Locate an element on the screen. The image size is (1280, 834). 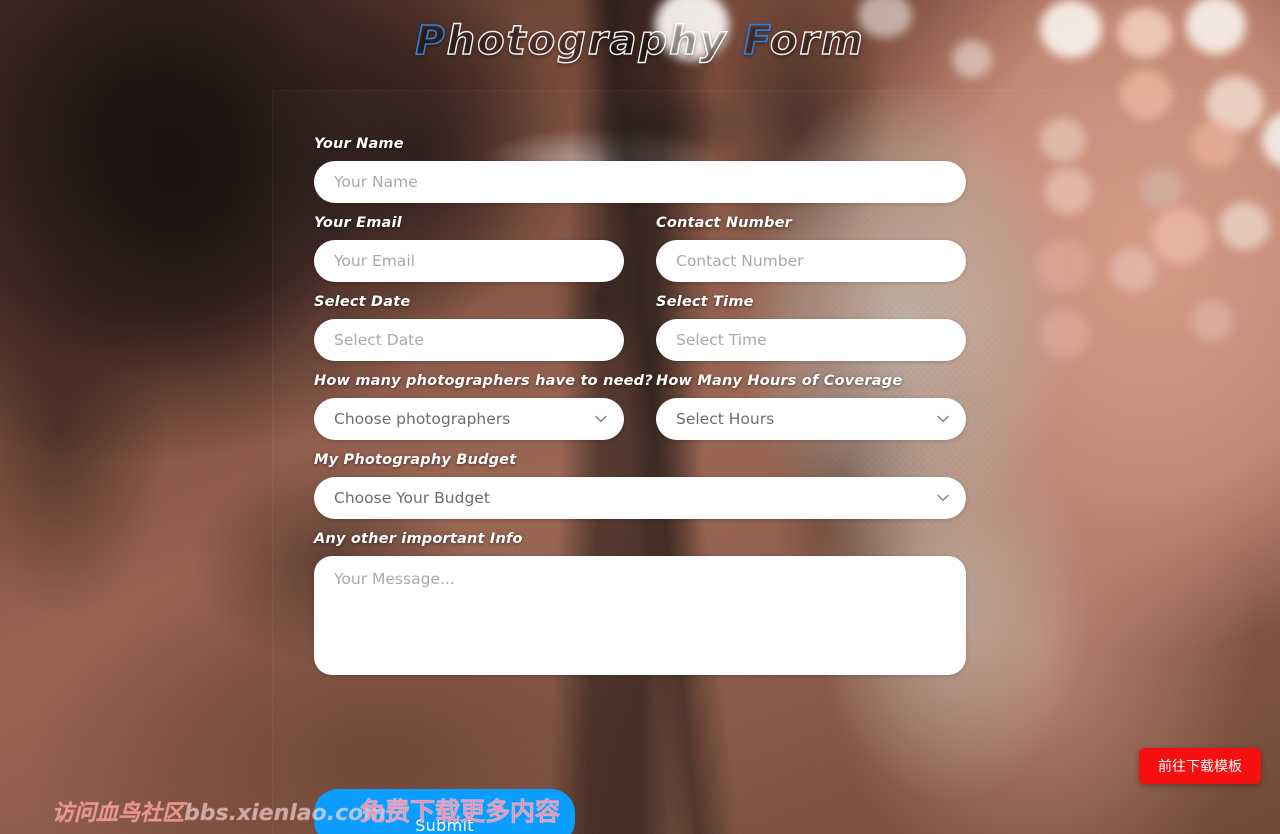
select-hours: Select Hours is located at coordinates (811, 419).